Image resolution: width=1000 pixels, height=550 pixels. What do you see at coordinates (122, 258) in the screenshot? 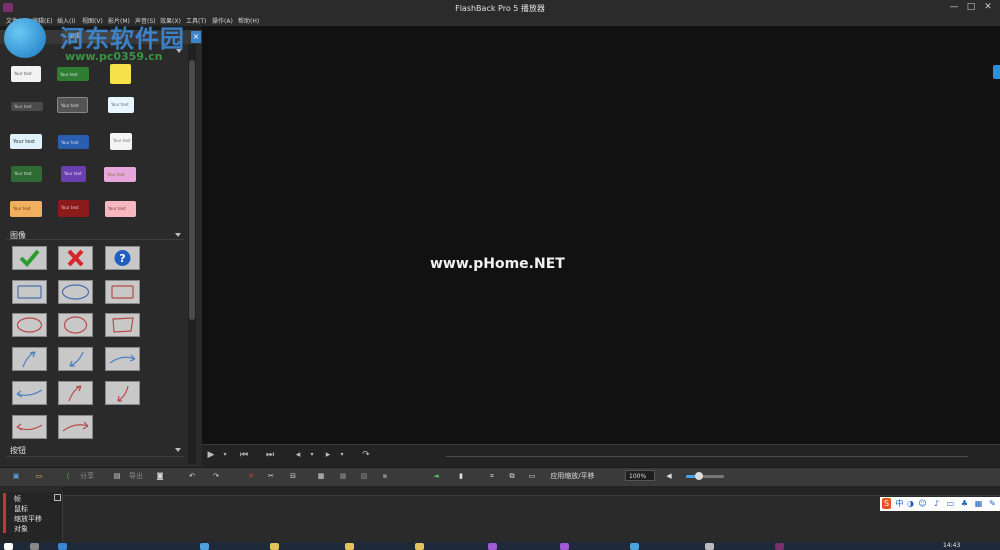
I see `question-image: ?` at bounding box center [122, 258].